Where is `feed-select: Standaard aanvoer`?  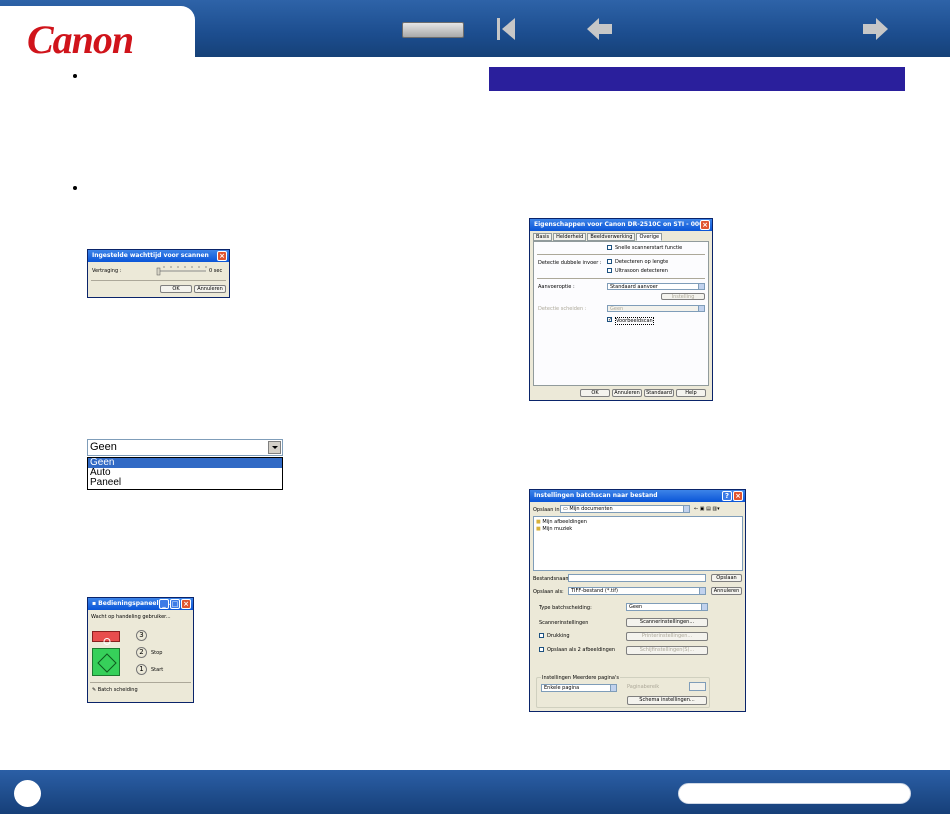
feed-select: Standaard aanvoer is located at coordinates (656, 286).